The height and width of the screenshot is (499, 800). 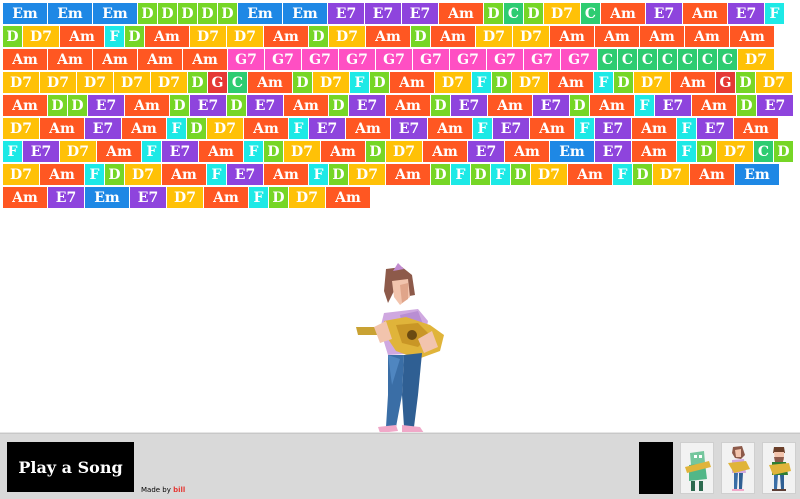 I want to click on chord-tile: G, so click(x=217, y=82).